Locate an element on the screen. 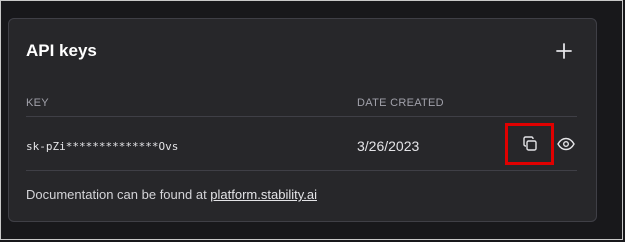 The height and width of the screenshot is (242, 625). reveal-key-button is located at coordinates (566, 144).